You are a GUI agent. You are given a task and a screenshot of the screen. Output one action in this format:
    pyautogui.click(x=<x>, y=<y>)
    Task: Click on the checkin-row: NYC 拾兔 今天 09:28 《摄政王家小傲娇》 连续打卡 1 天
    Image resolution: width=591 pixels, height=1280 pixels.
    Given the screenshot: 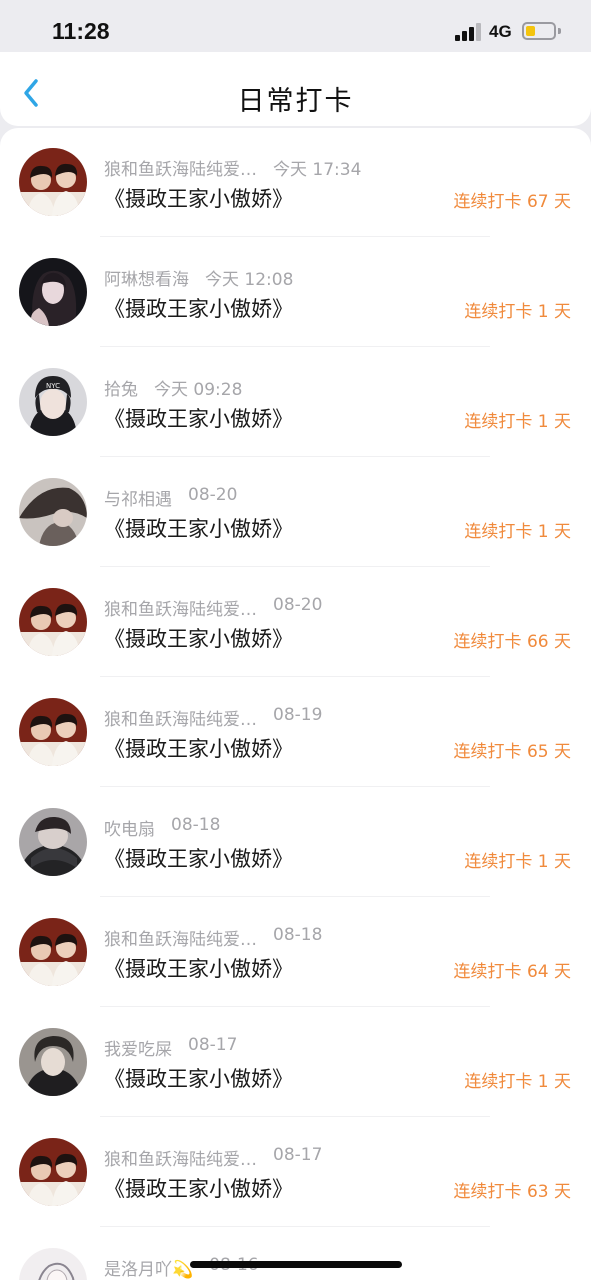 What is the action you would take?
    pyautogui.click(x=295, y=403)
    